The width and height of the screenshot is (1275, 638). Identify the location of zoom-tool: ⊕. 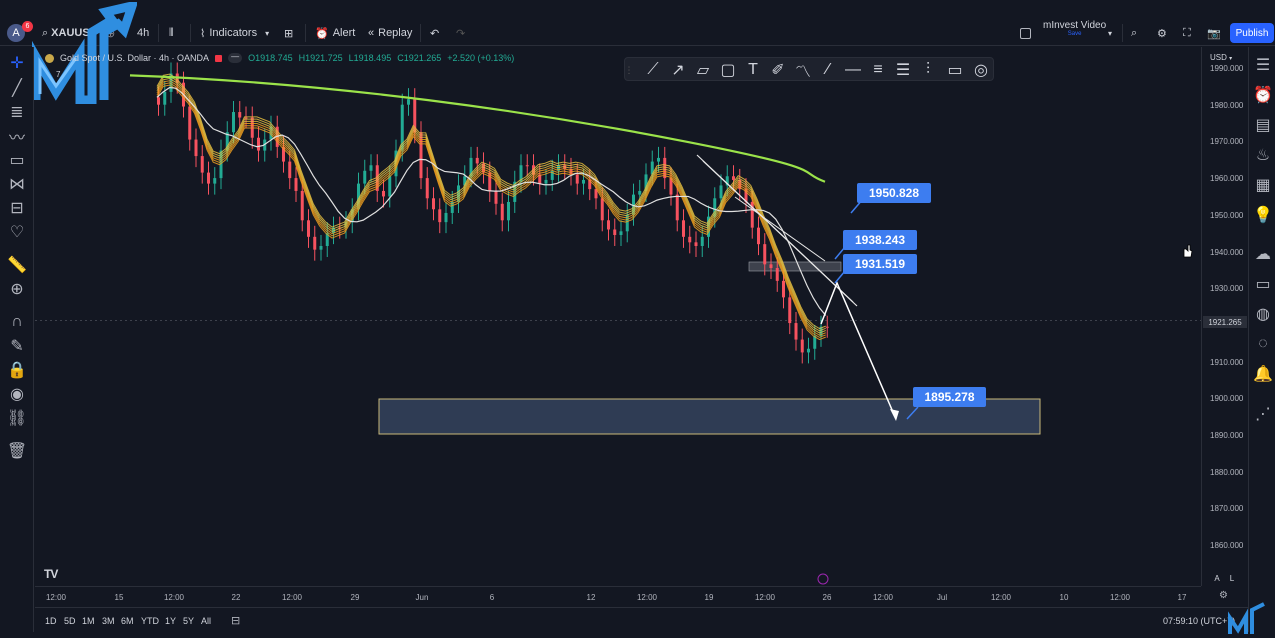
(17, 289).